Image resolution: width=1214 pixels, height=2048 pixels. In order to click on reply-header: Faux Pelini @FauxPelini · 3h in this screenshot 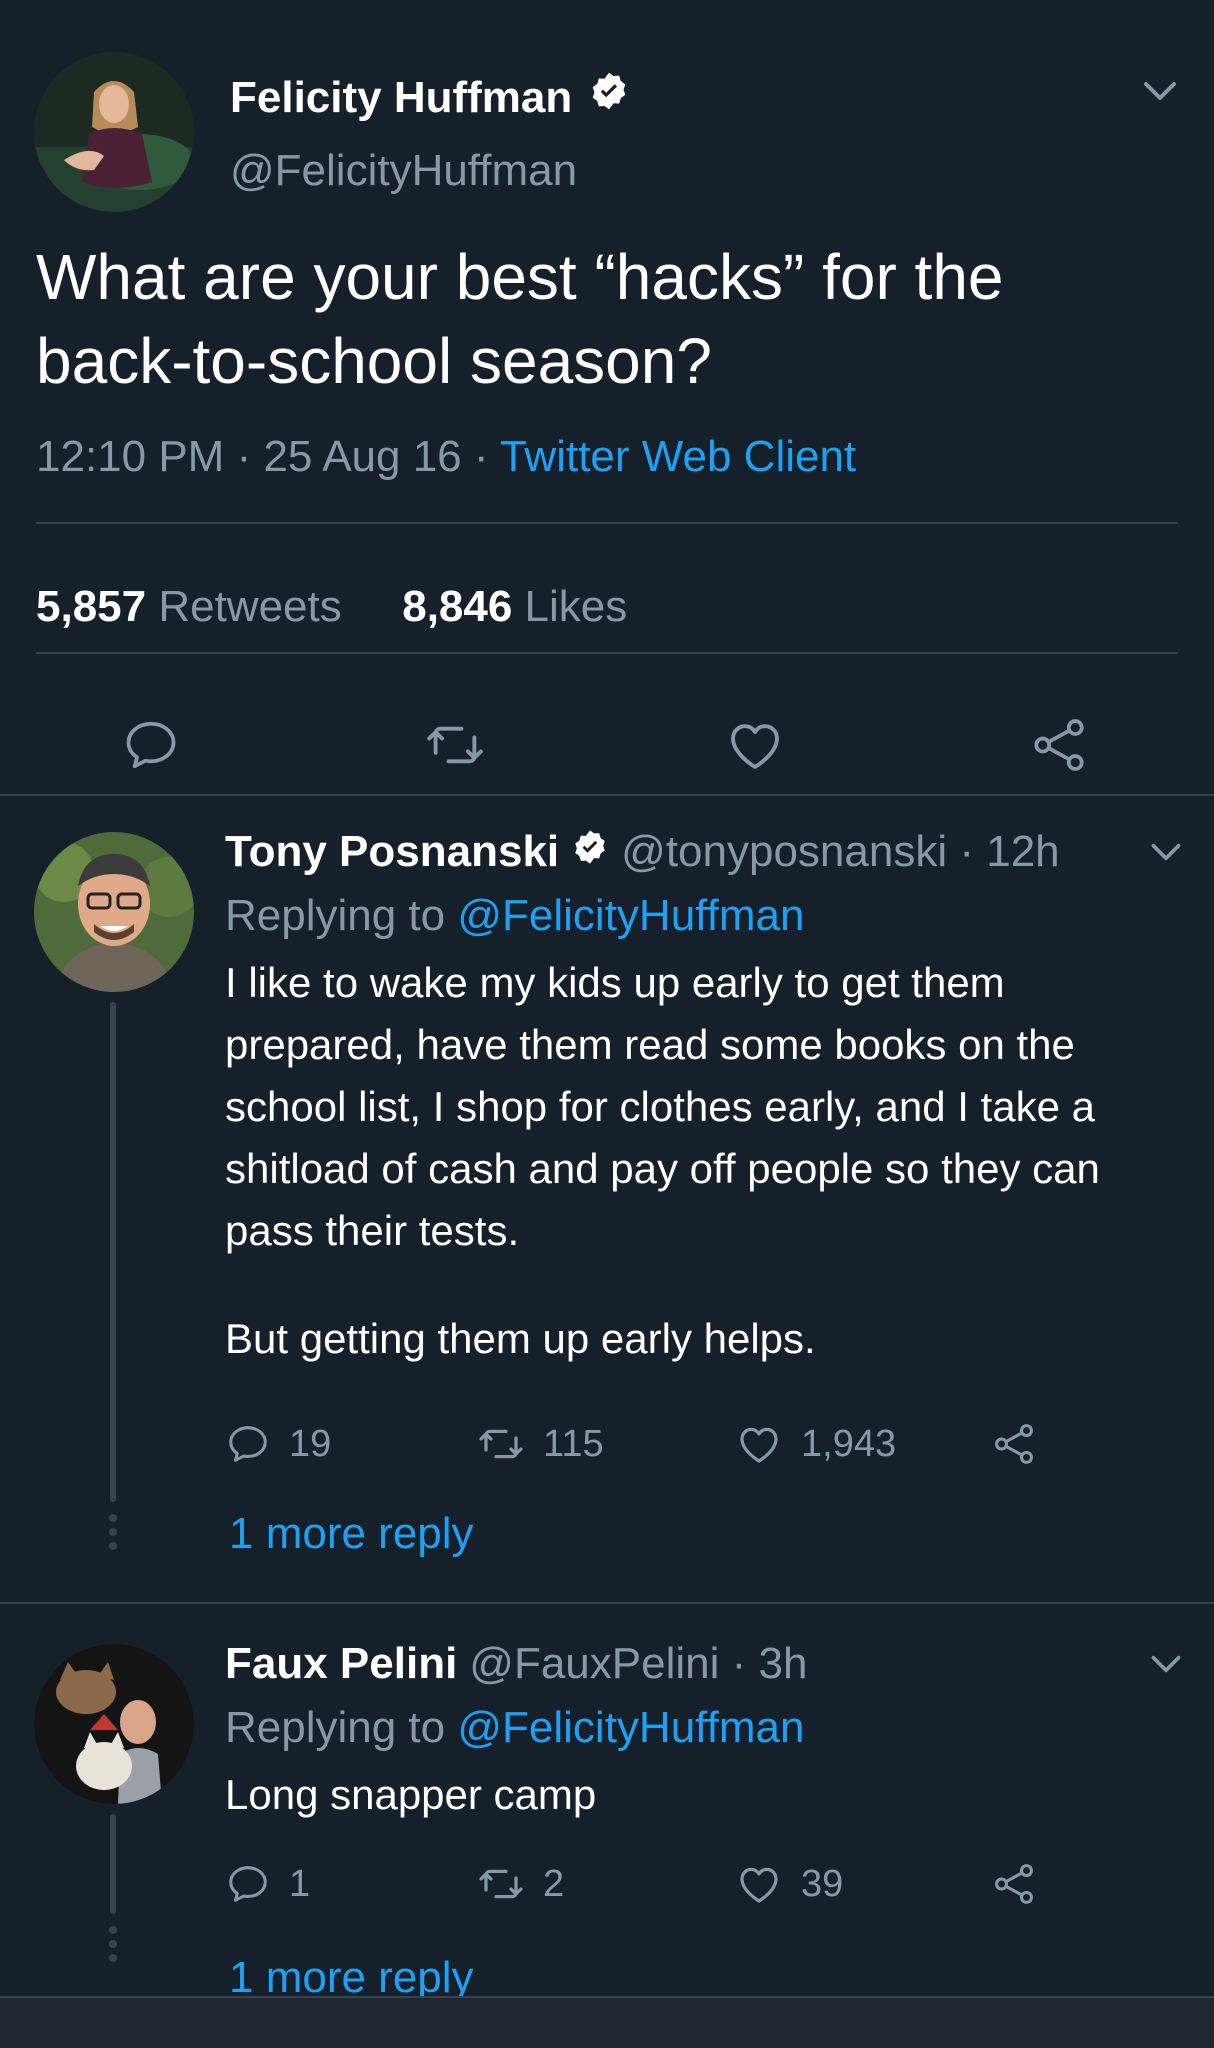, I will do `click(516, 1664)`.